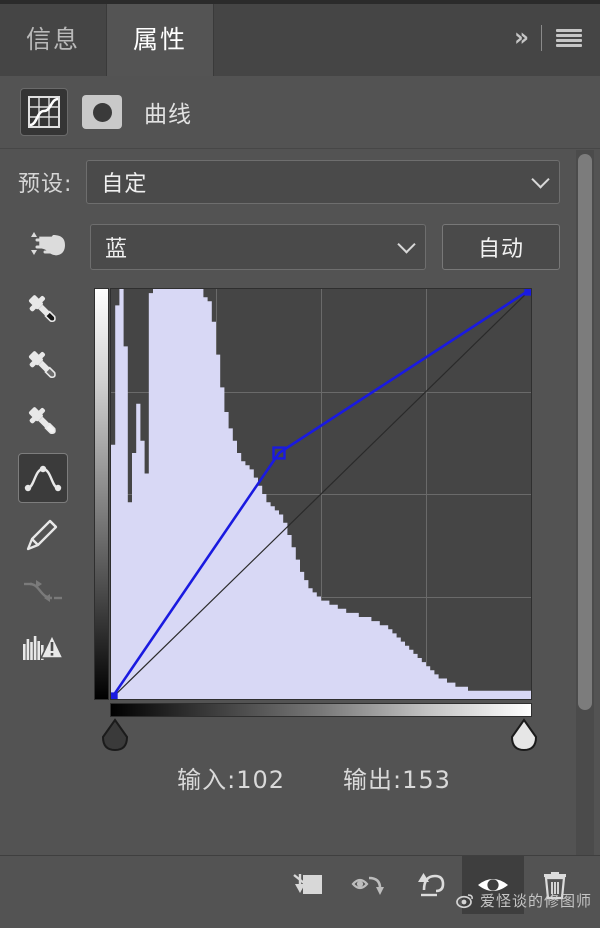 The image size is (600, 928). What do you see at coordinates (46, 247) in the screenshot?
I see `channel-presets-icon` at bounding box center [46, 247].